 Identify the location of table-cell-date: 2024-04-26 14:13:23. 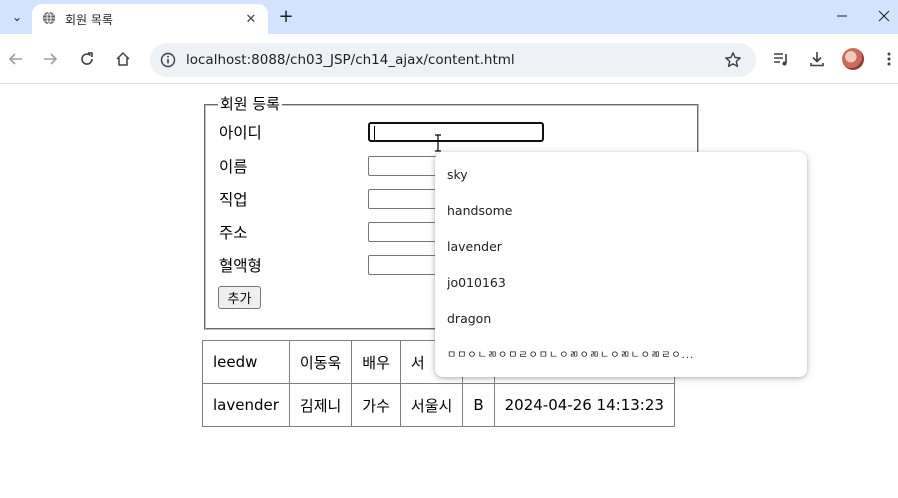
(584, 405).